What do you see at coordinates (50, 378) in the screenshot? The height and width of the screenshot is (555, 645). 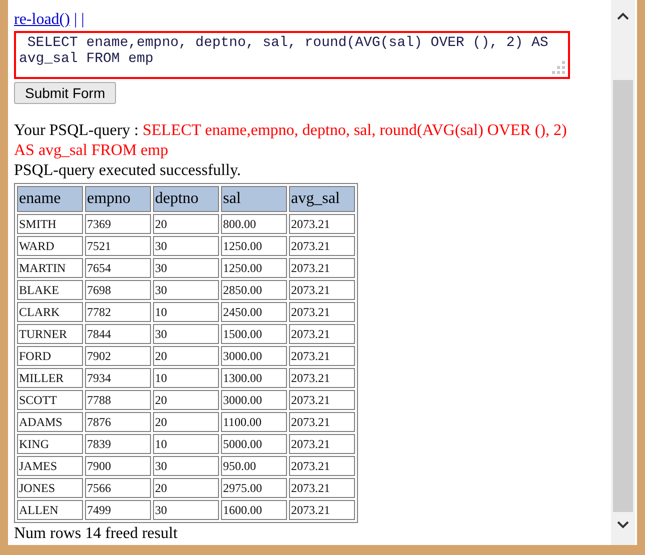 I see `table-cell: MILLER` at bounding box center [50, 378].